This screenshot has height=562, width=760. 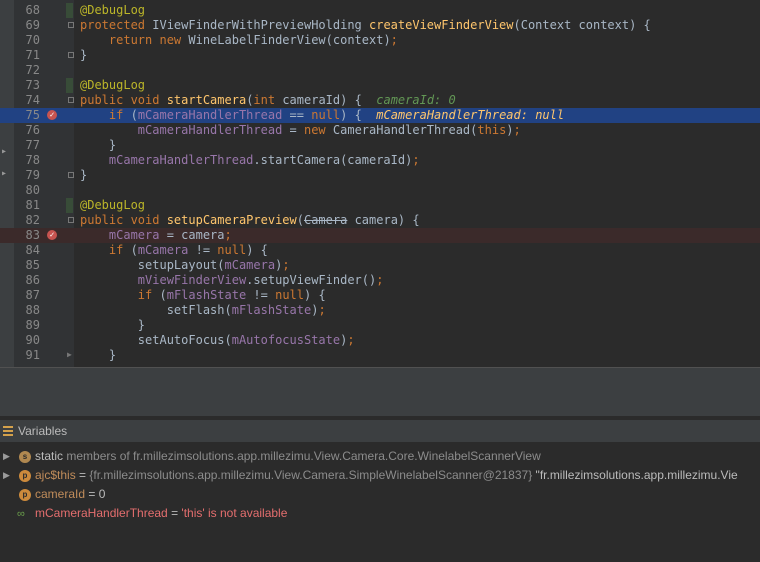 What do you see at coordinates (217, 340) in the screenshot?
I see `code-text: setAutoFocus(mAutofocusState);` at bounding box center [217, 340].